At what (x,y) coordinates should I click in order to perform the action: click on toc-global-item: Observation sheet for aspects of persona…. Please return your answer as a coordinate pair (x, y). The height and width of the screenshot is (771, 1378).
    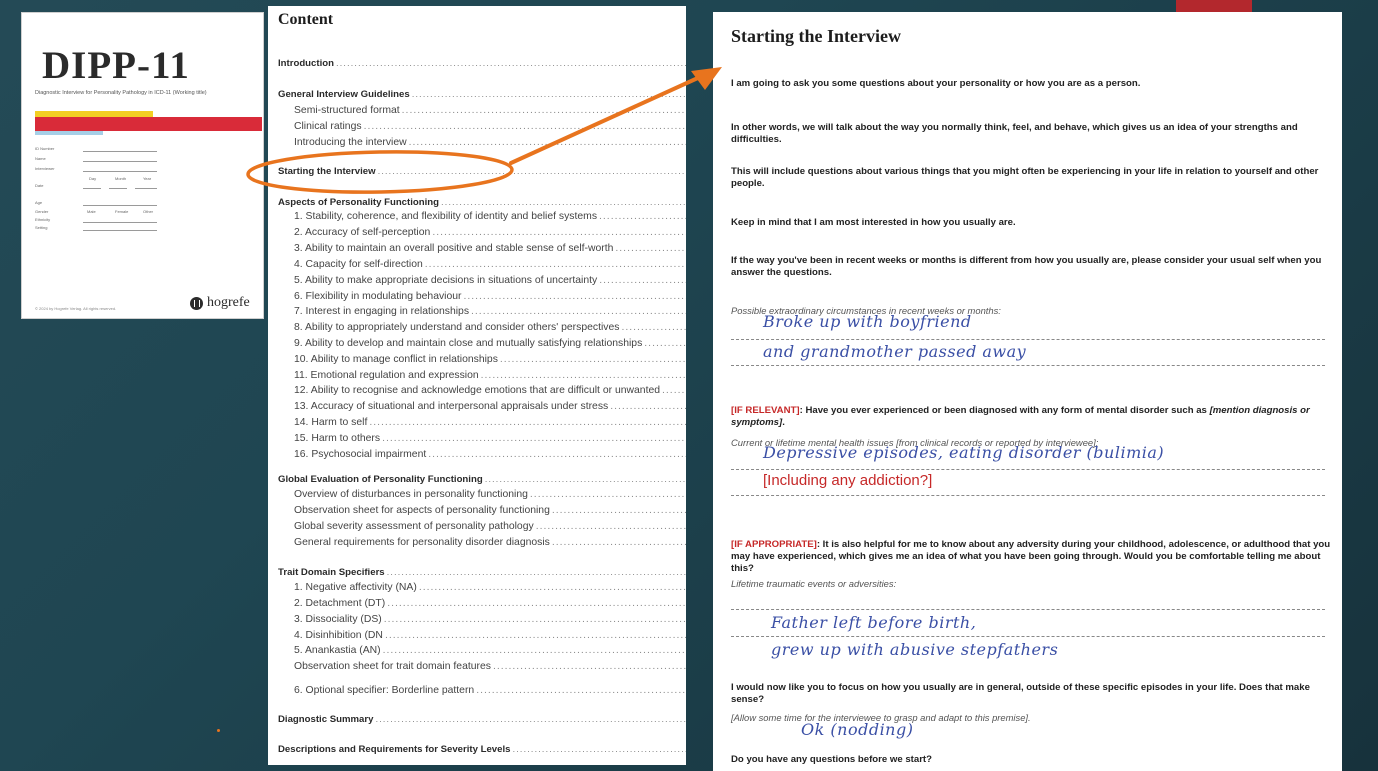
    Looking at the image, I should click on (490, 513).